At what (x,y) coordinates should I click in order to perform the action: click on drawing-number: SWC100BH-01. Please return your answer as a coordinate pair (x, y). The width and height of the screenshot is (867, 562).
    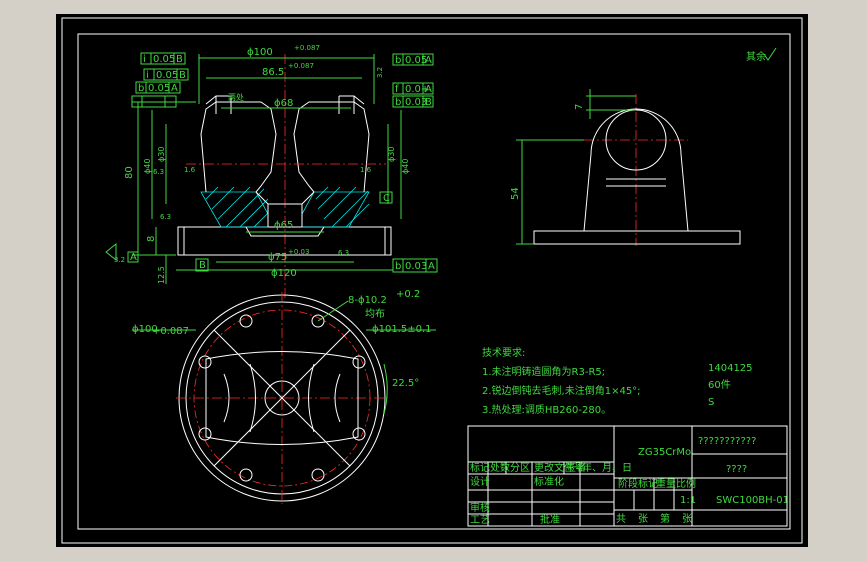
    Looking at the image, I should click on (752, 500).